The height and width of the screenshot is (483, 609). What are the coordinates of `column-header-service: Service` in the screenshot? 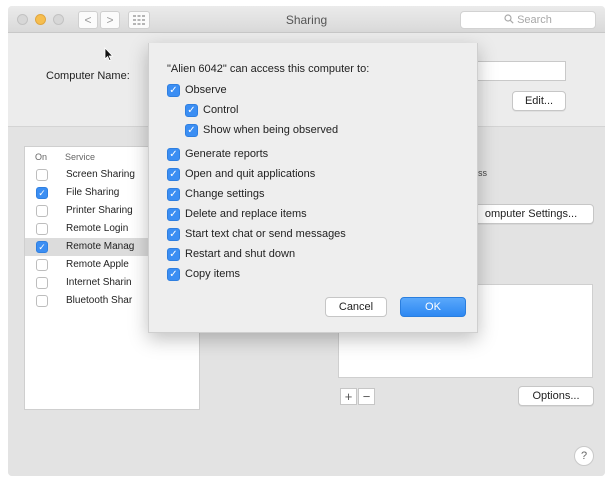 It's located at (80, 157).